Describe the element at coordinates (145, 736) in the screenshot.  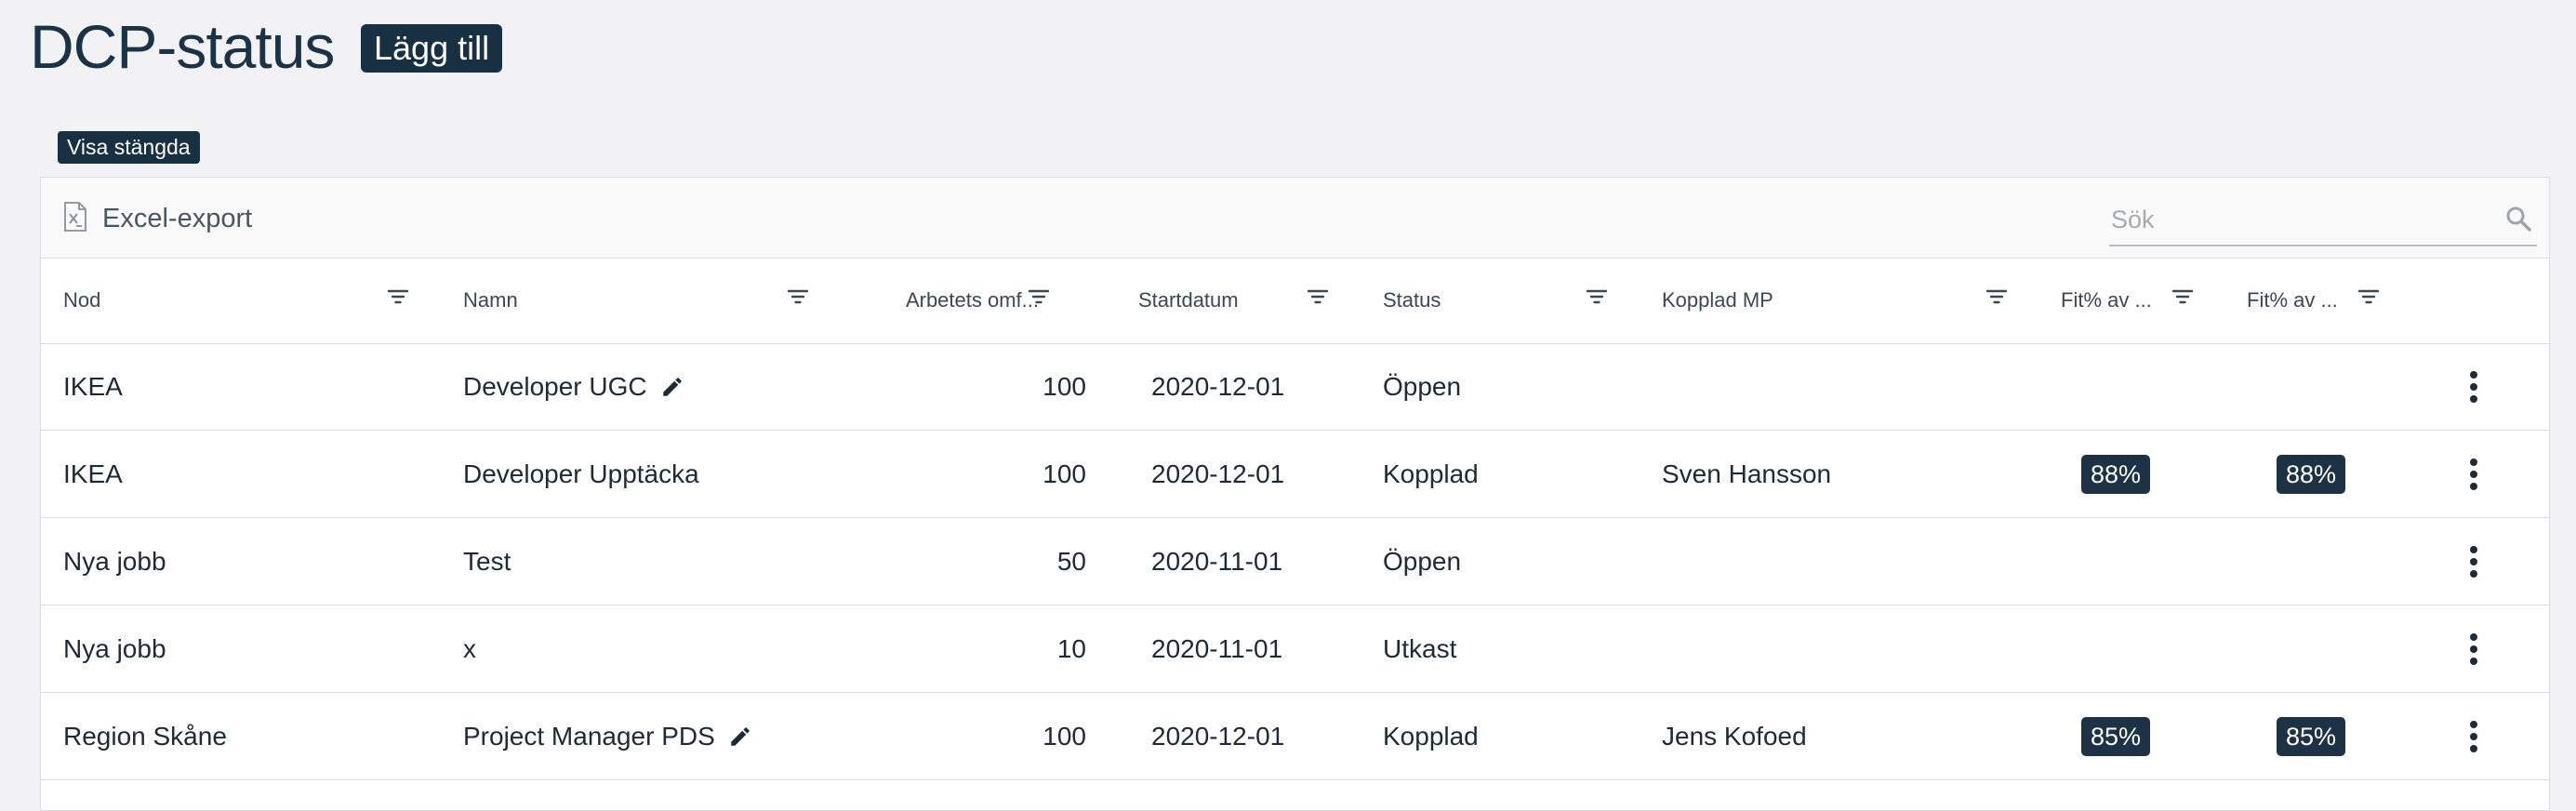
I see `cell-nod: Region Skåne` at that location.